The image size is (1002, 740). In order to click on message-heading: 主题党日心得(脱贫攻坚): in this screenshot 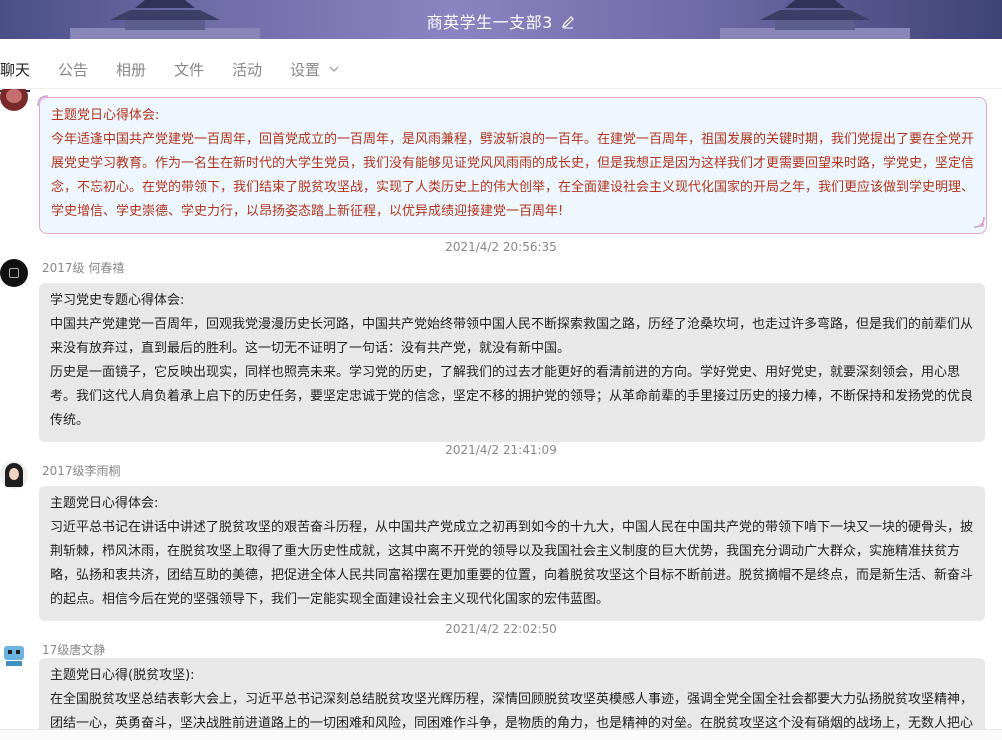, I will do `click(122, 675)`.